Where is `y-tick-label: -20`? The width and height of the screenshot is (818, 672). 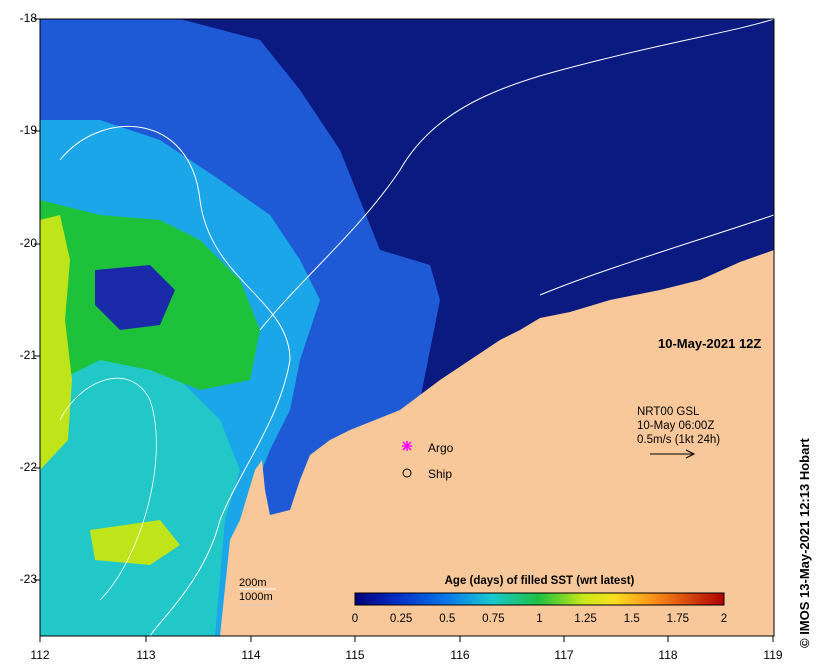 y-tick-label: -20 is located at coordinates (28, 243).